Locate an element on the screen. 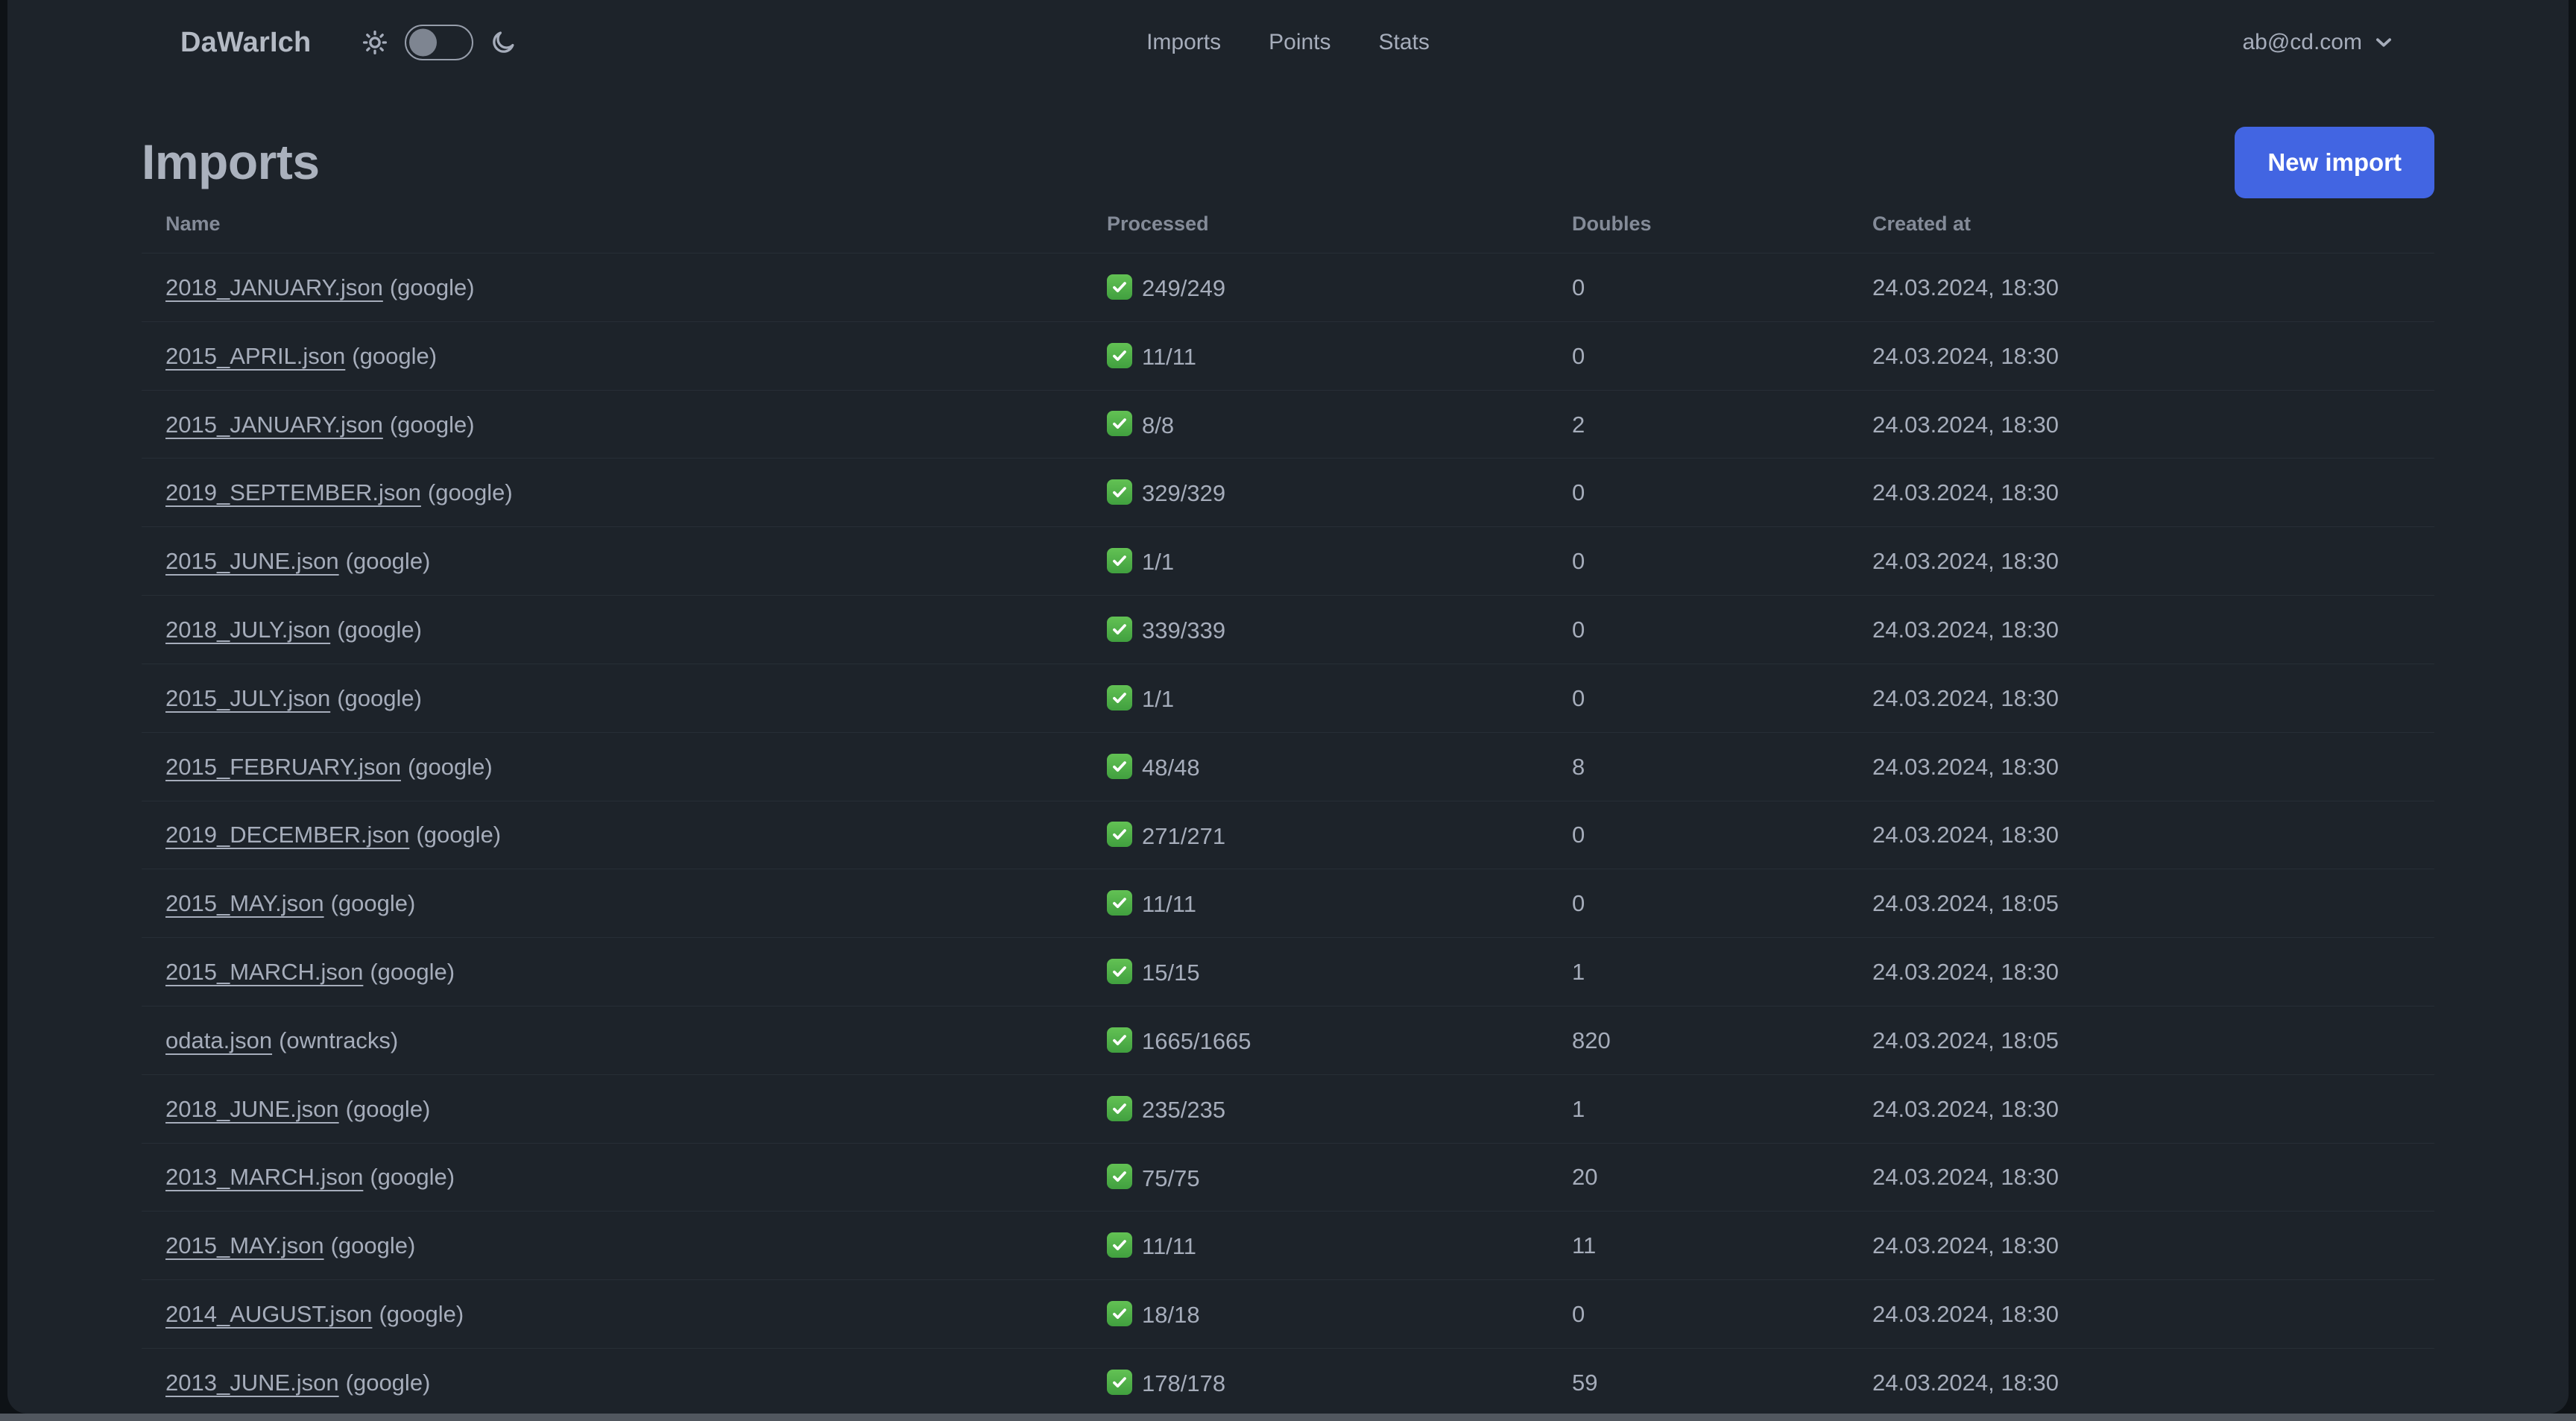 The height and width of the screenshot is (1421, 2576). name-cell: 2015_MAY.json (google) is located at coordinates (612, 1246).